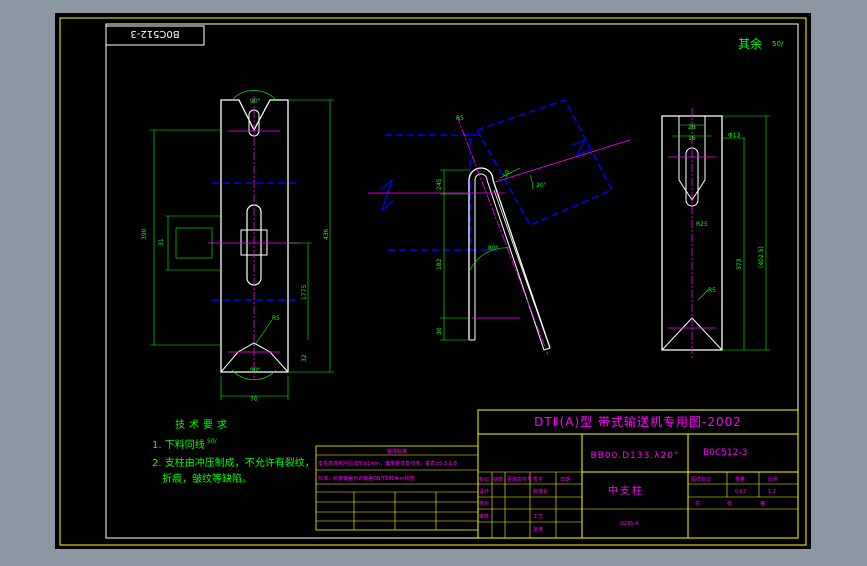  I want to click on dim-r5: R5, so click(276, 318).